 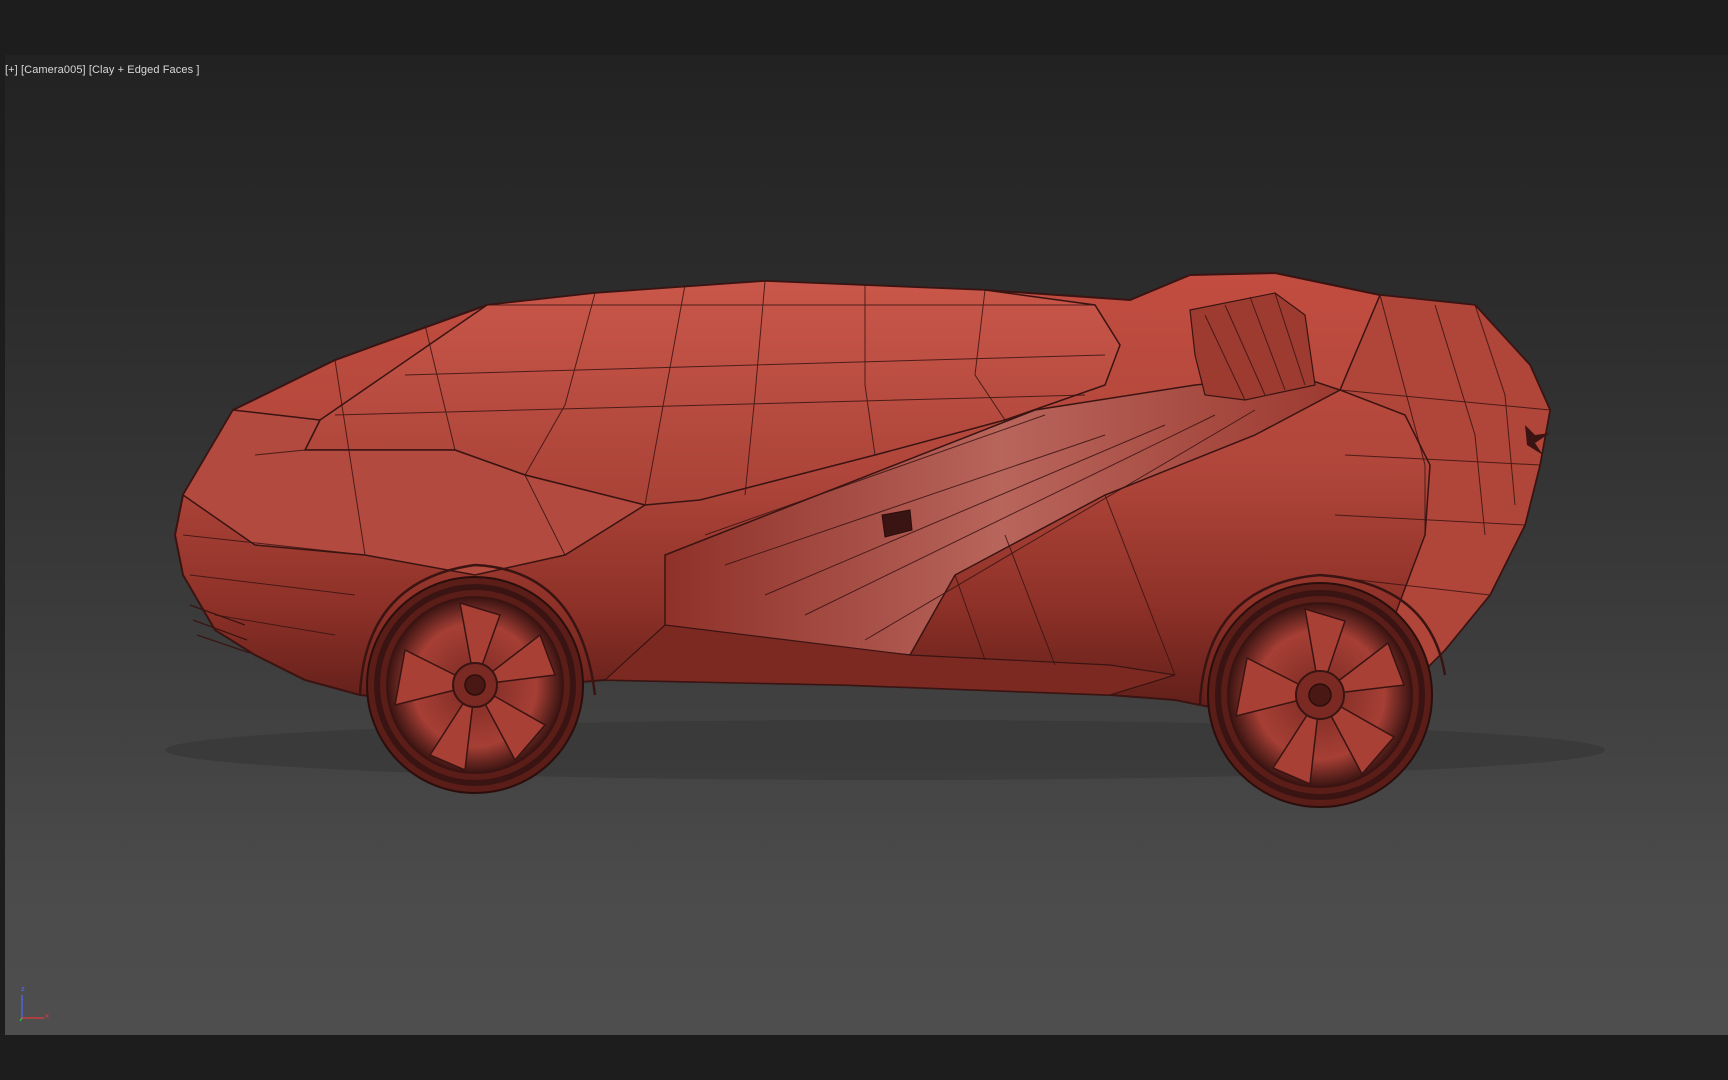 I want to click on axis-gizmo: z x, so click(x=37, y=1005).